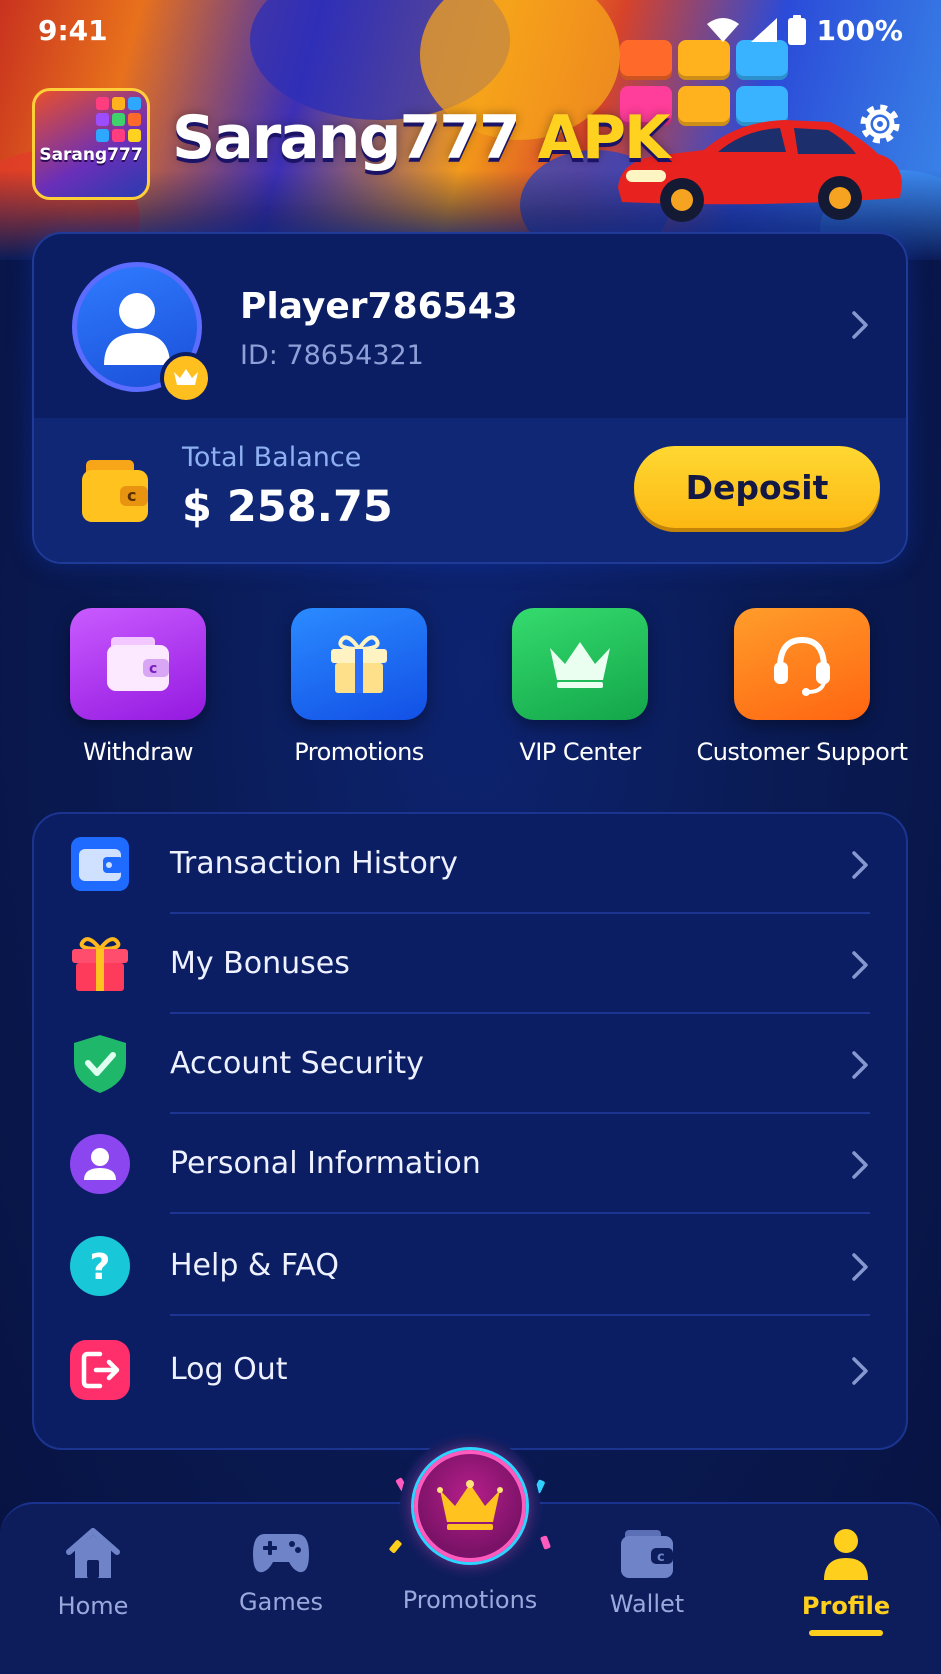 The width and height of the screenshot is (941, 1674). Describe the element at coordinates (93, 1553) in the screenshot. I see `home-icon` at that location.